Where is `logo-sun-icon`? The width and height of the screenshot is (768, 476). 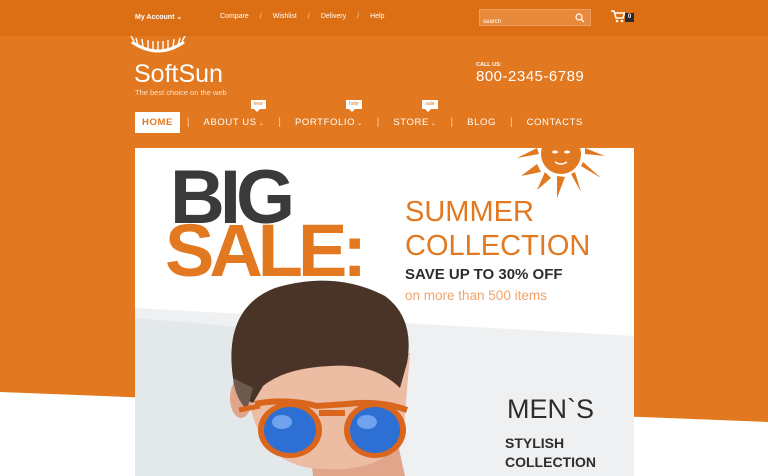 logo-sun-icon is located at coordinates (158, 44).